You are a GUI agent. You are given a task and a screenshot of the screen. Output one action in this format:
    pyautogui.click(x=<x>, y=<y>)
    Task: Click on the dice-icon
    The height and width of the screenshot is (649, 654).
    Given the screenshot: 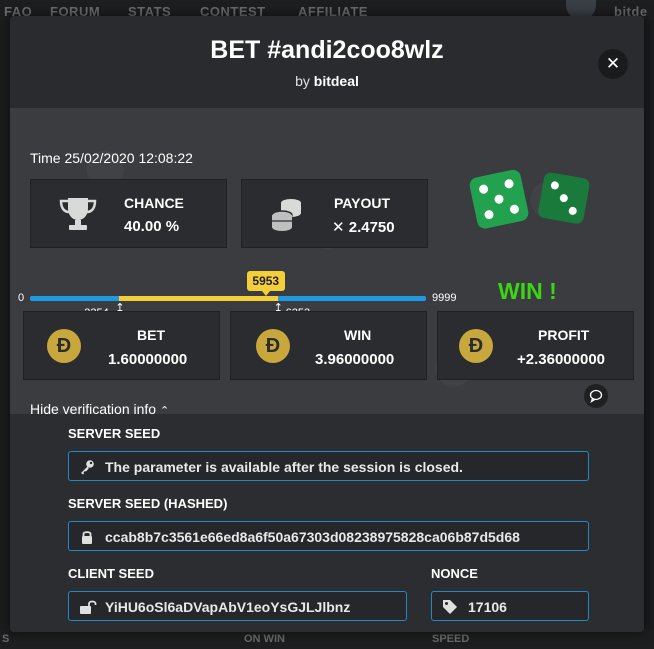 What is the action you would take?
    pyautogui.click(x=529, y=199)
    